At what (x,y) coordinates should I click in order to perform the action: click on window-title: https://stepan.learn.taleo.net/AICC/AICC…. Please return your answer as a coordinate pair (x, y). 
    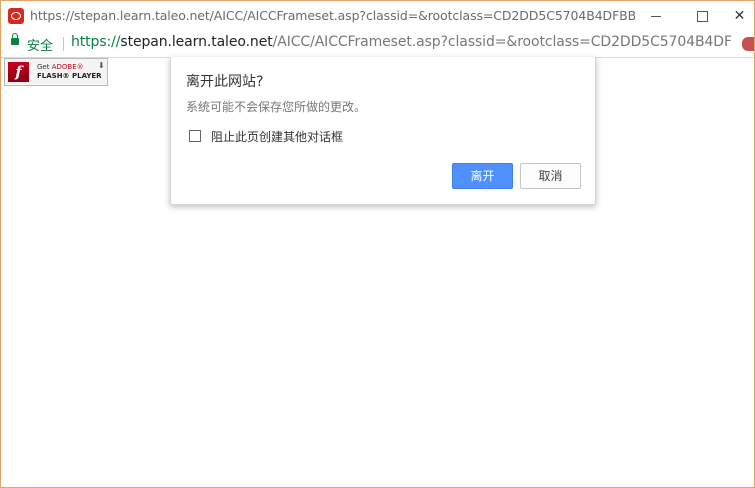
    Looking at the image, I should click on (332, 15).